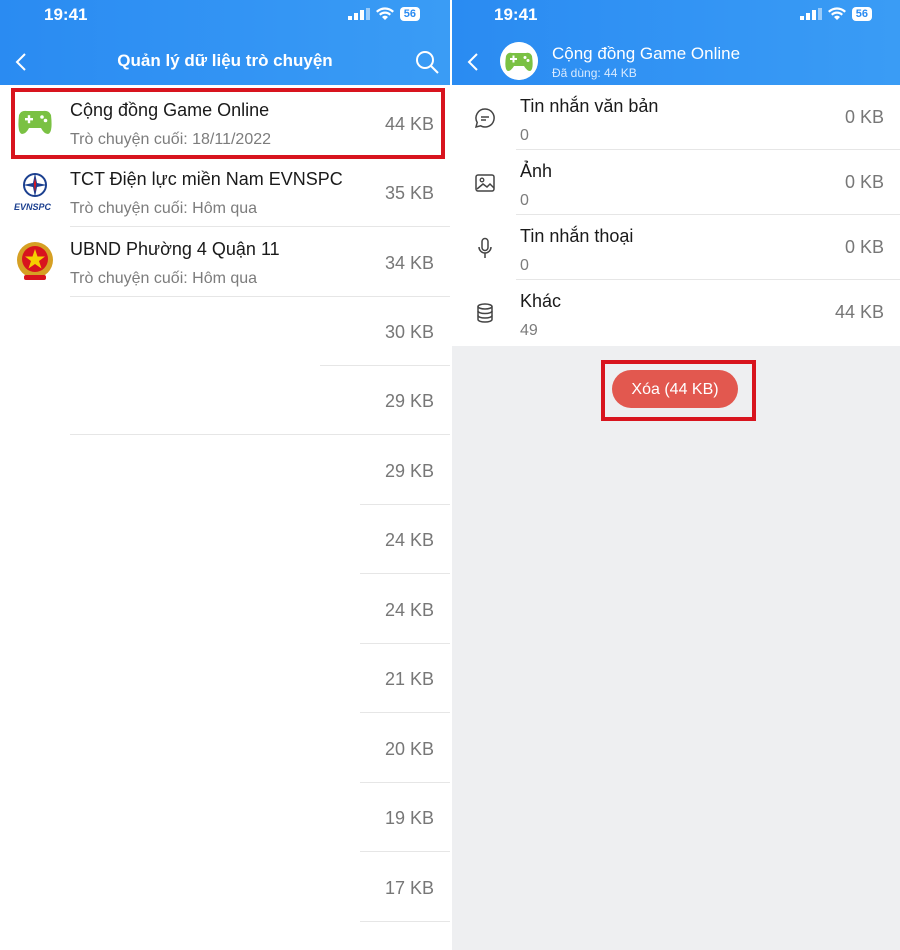 The image size is (900, 950). What do you see at coordinates (676, 182) in the screenshot?
I see `category-images: Ảnh 0 0 KB` at bounding box center [676, 182].